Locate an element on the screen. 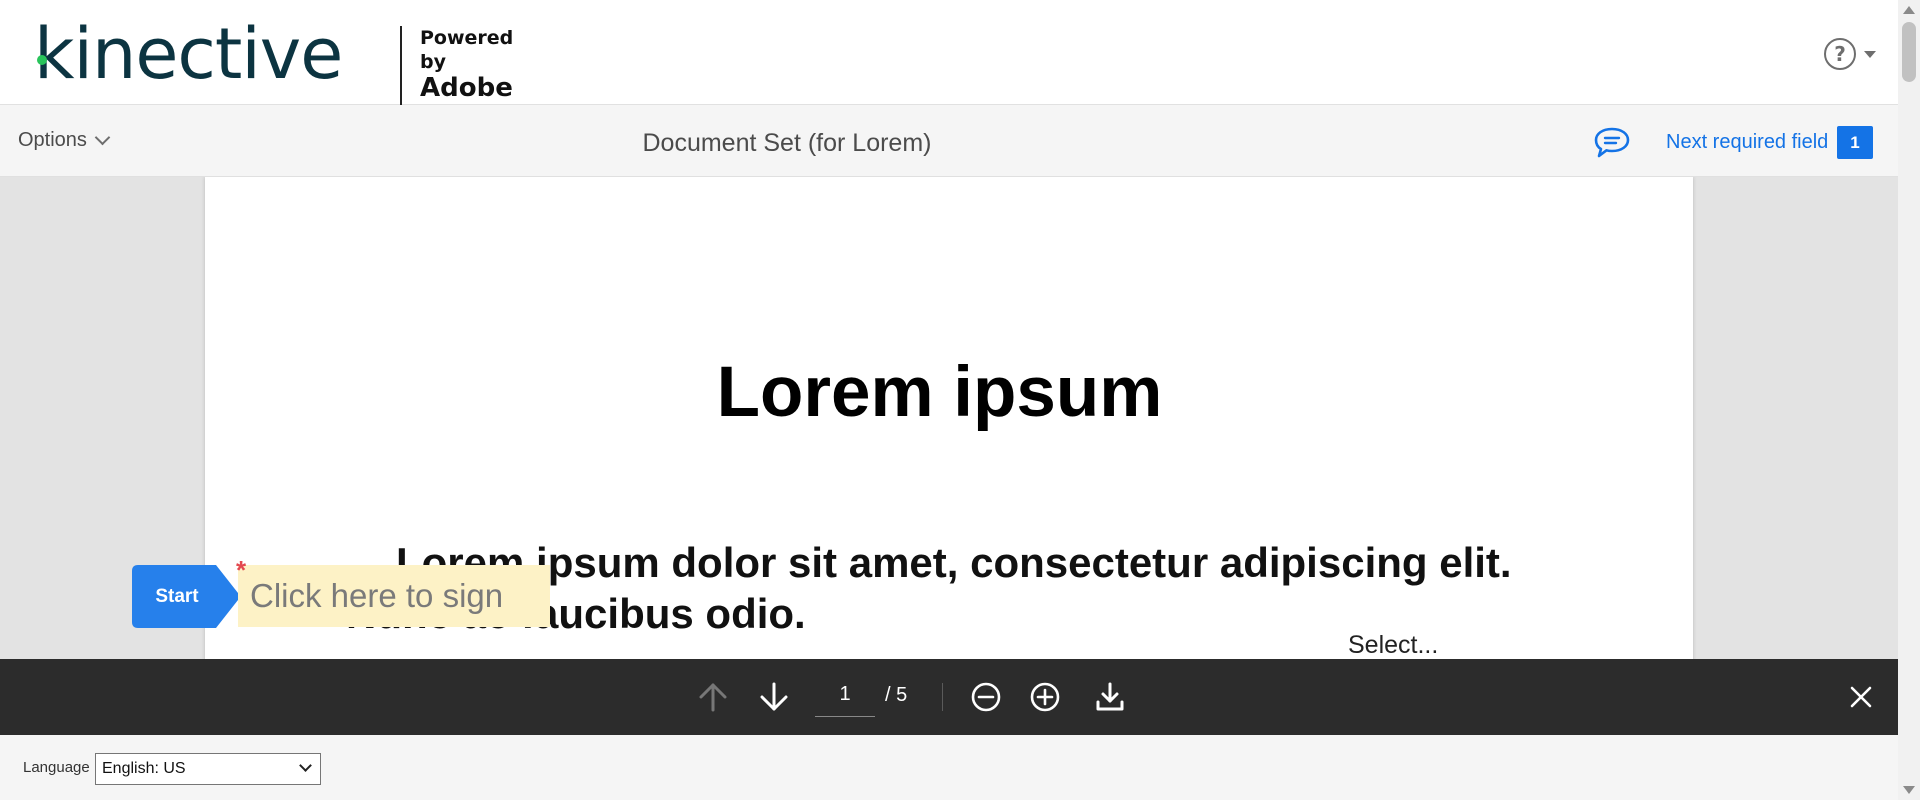 Image resolution: width=1920 pixels, height=800 pixels. page-number-input is located at coordinates (845, 695).